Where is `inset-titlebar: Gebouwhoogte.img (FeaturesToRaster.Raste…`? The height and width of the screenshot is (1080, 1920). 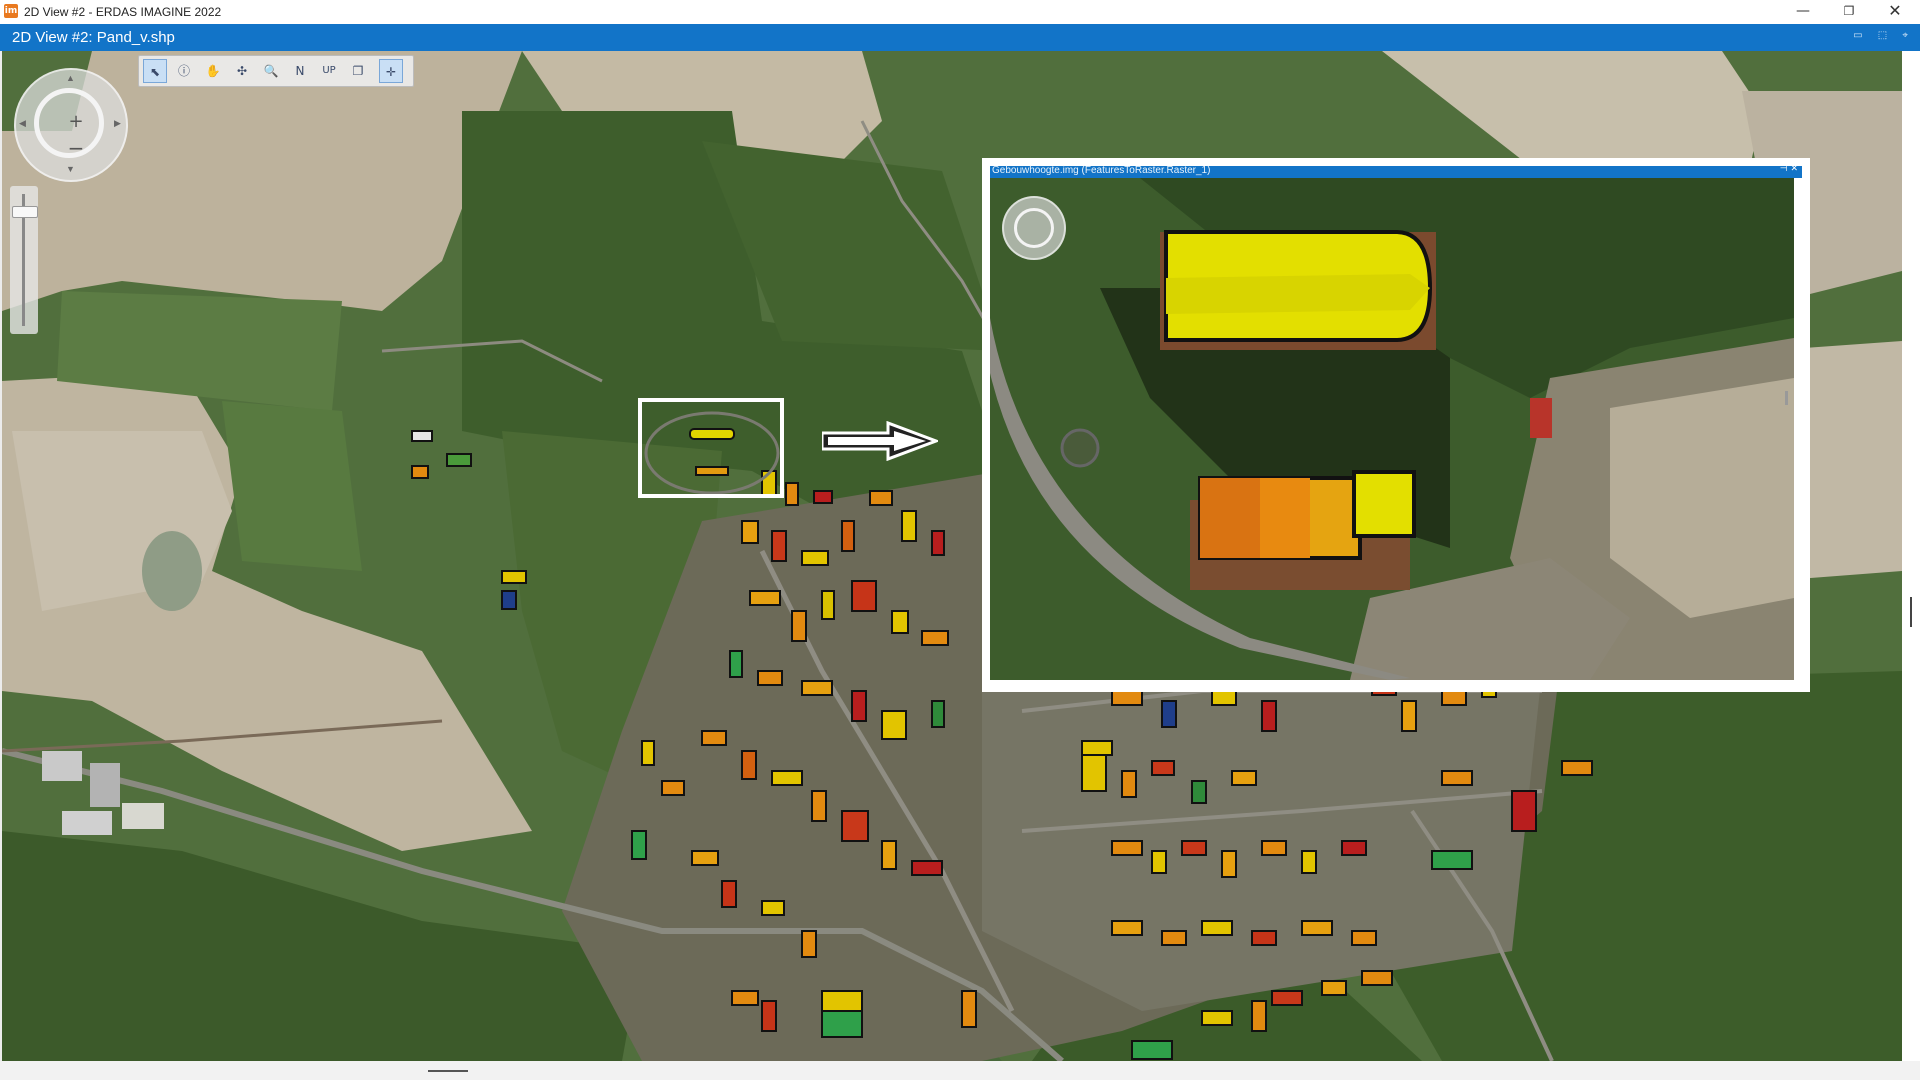
inset-titlebar: Gebouwhoogte.img (FeaturesToRaster.Raste… is located at coordinates (1396, 171).